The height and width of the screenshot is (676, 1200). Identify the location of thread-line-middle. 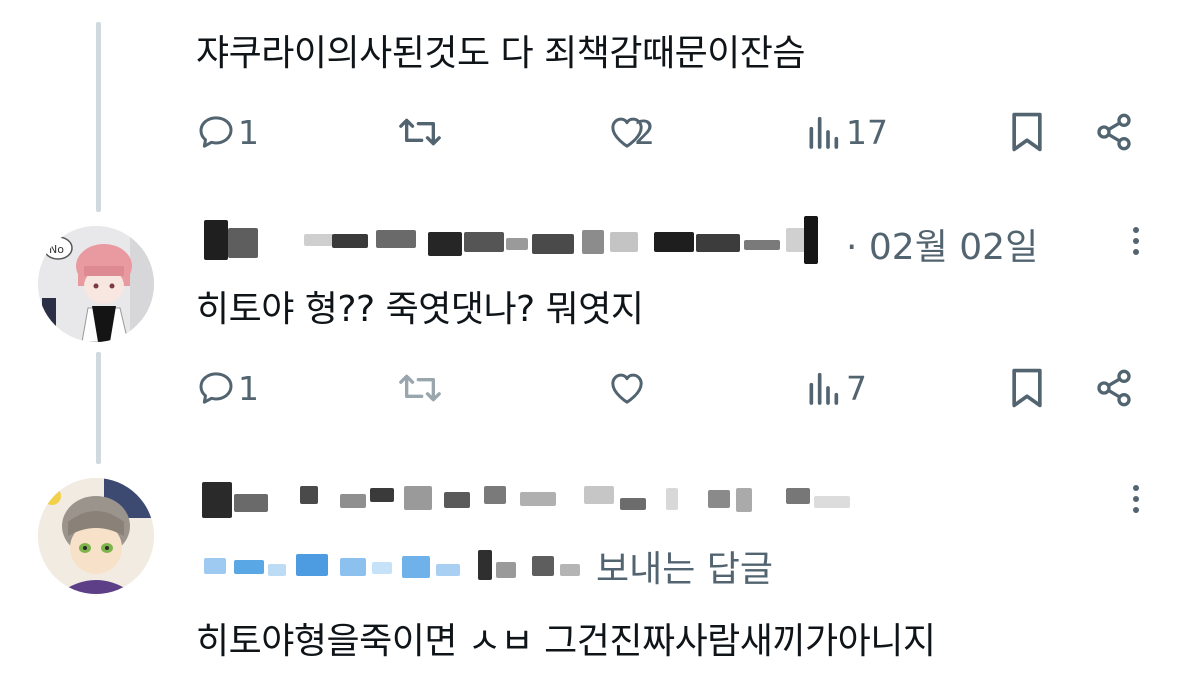
(98, 408).